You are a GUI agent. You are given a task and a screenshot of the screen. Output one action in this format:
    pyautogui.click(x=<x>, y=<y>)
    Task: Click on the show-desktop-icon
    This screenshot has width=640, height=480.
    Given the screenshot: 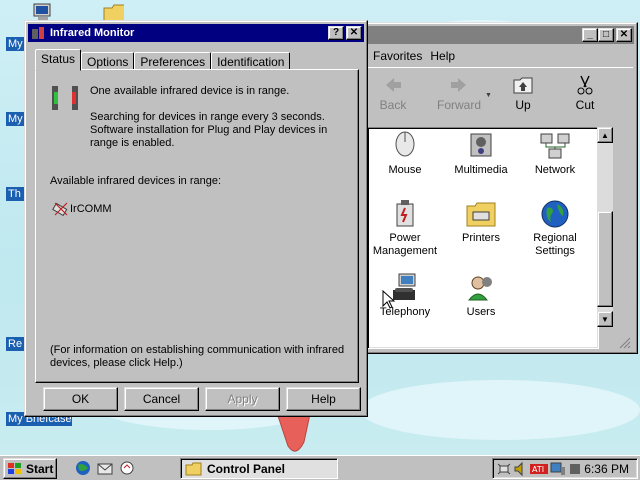 What is the action you would take?
    pyautogui.click(x=127, y=468)
    